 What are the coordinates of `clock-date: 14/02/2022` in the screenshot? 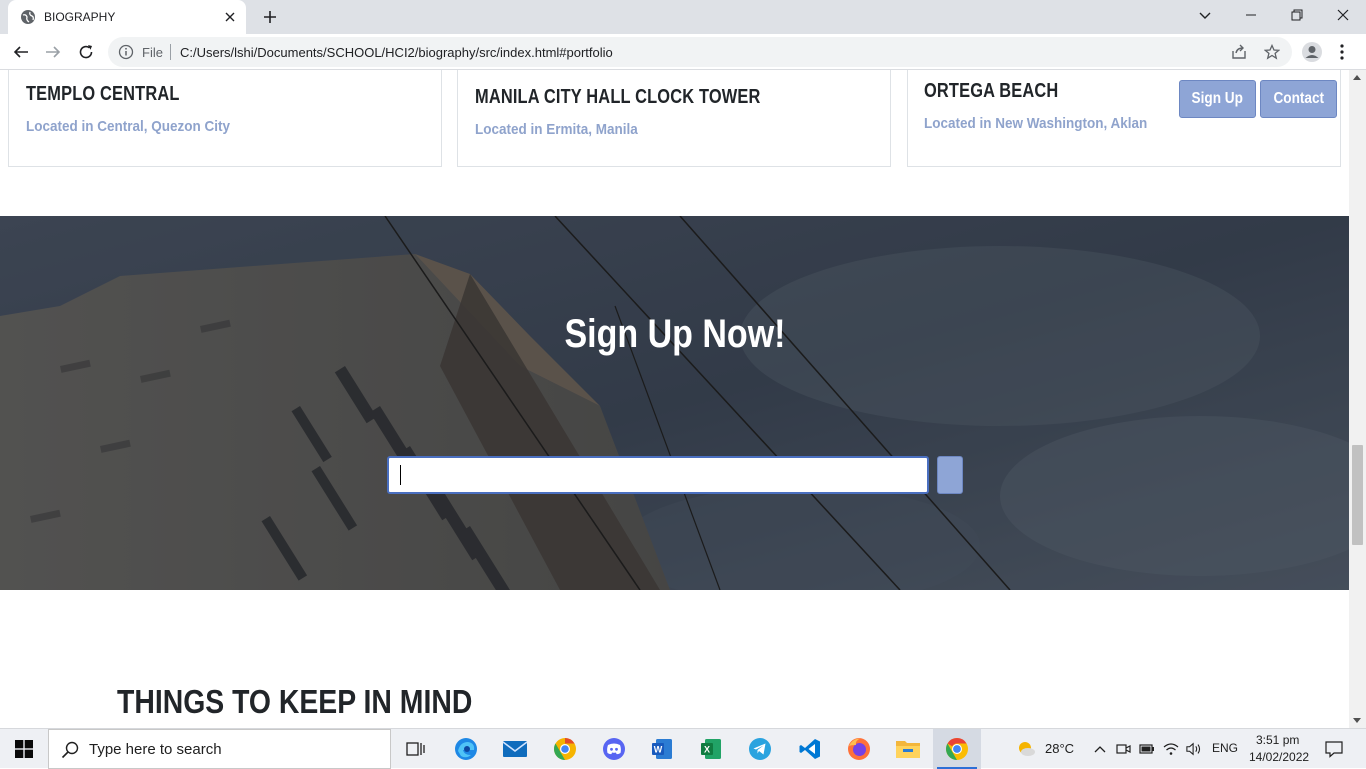 It's located at (1279, 757).